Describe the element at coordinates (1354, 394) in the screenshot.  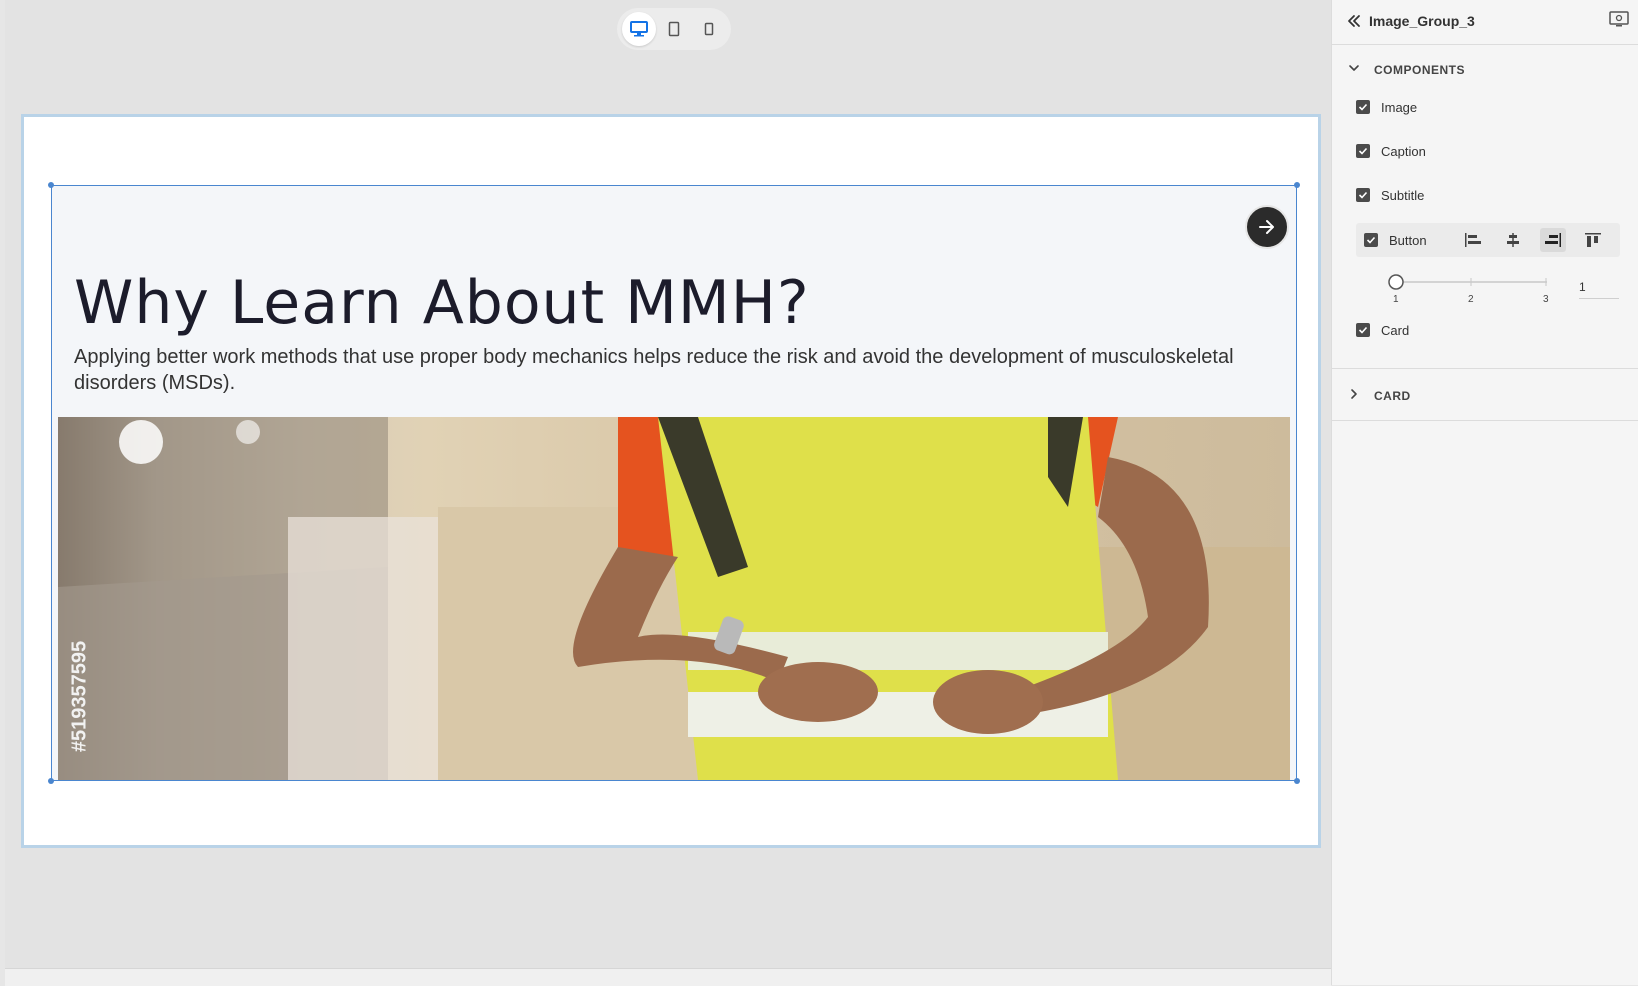
I see `chevron-right-icon` at that location.